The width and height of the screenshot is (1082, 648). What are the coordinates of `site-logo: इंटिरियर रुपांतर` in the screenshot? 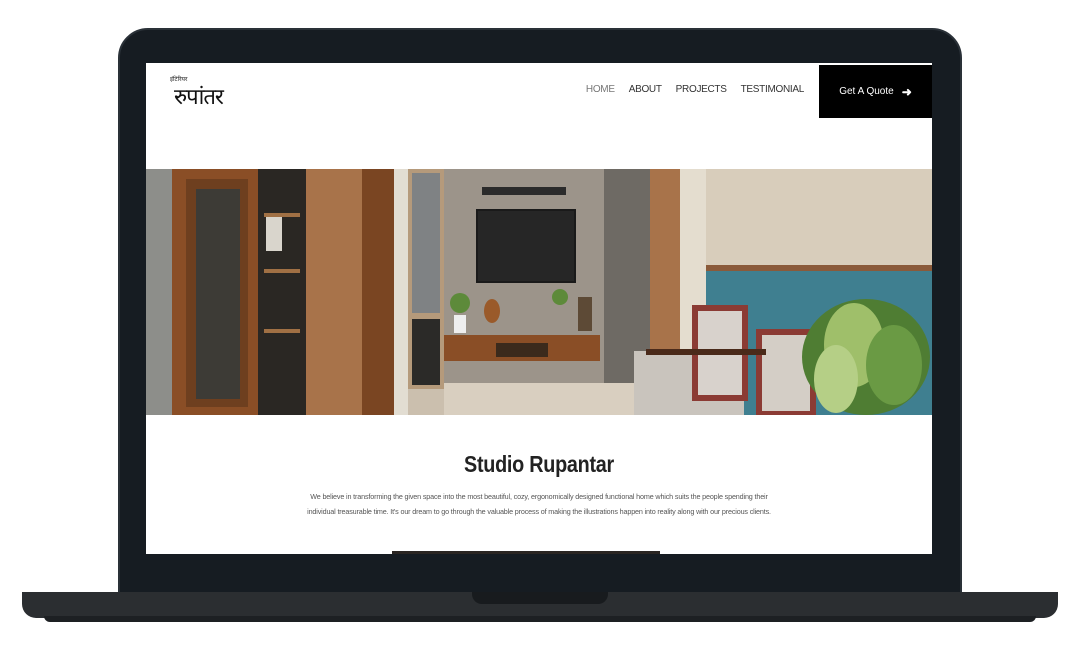 It's located at (205, 93).